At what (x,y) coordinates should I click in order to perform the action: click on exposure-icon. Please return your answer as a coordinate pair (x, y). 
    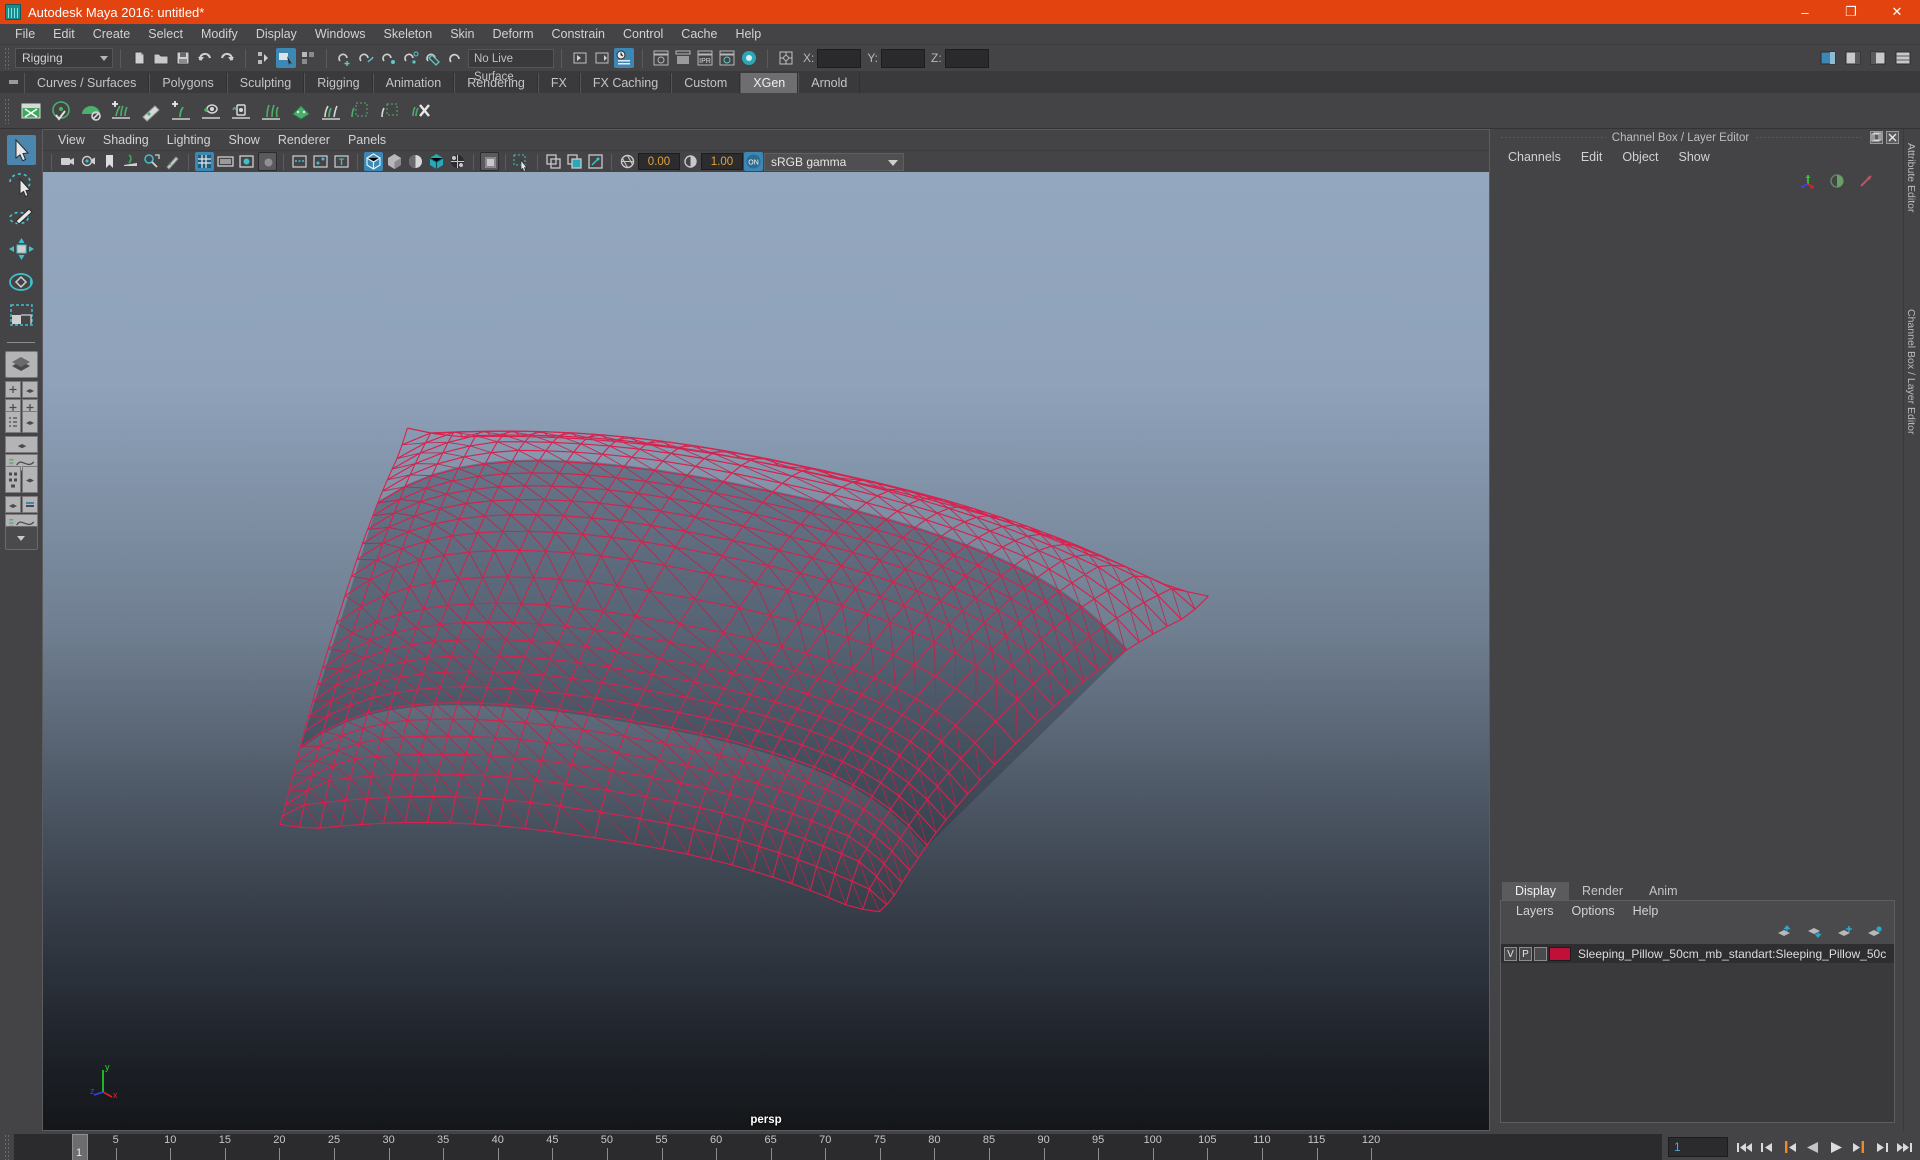
    Looking at the image, I should click on (627, 161).